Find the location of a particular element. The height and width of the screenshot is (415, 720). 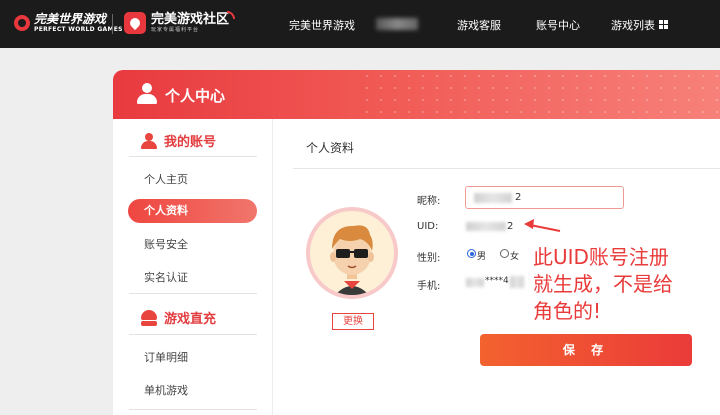

logo-brand-en: PERFECT WORLD GAMES is located at coordinates (78, 29).